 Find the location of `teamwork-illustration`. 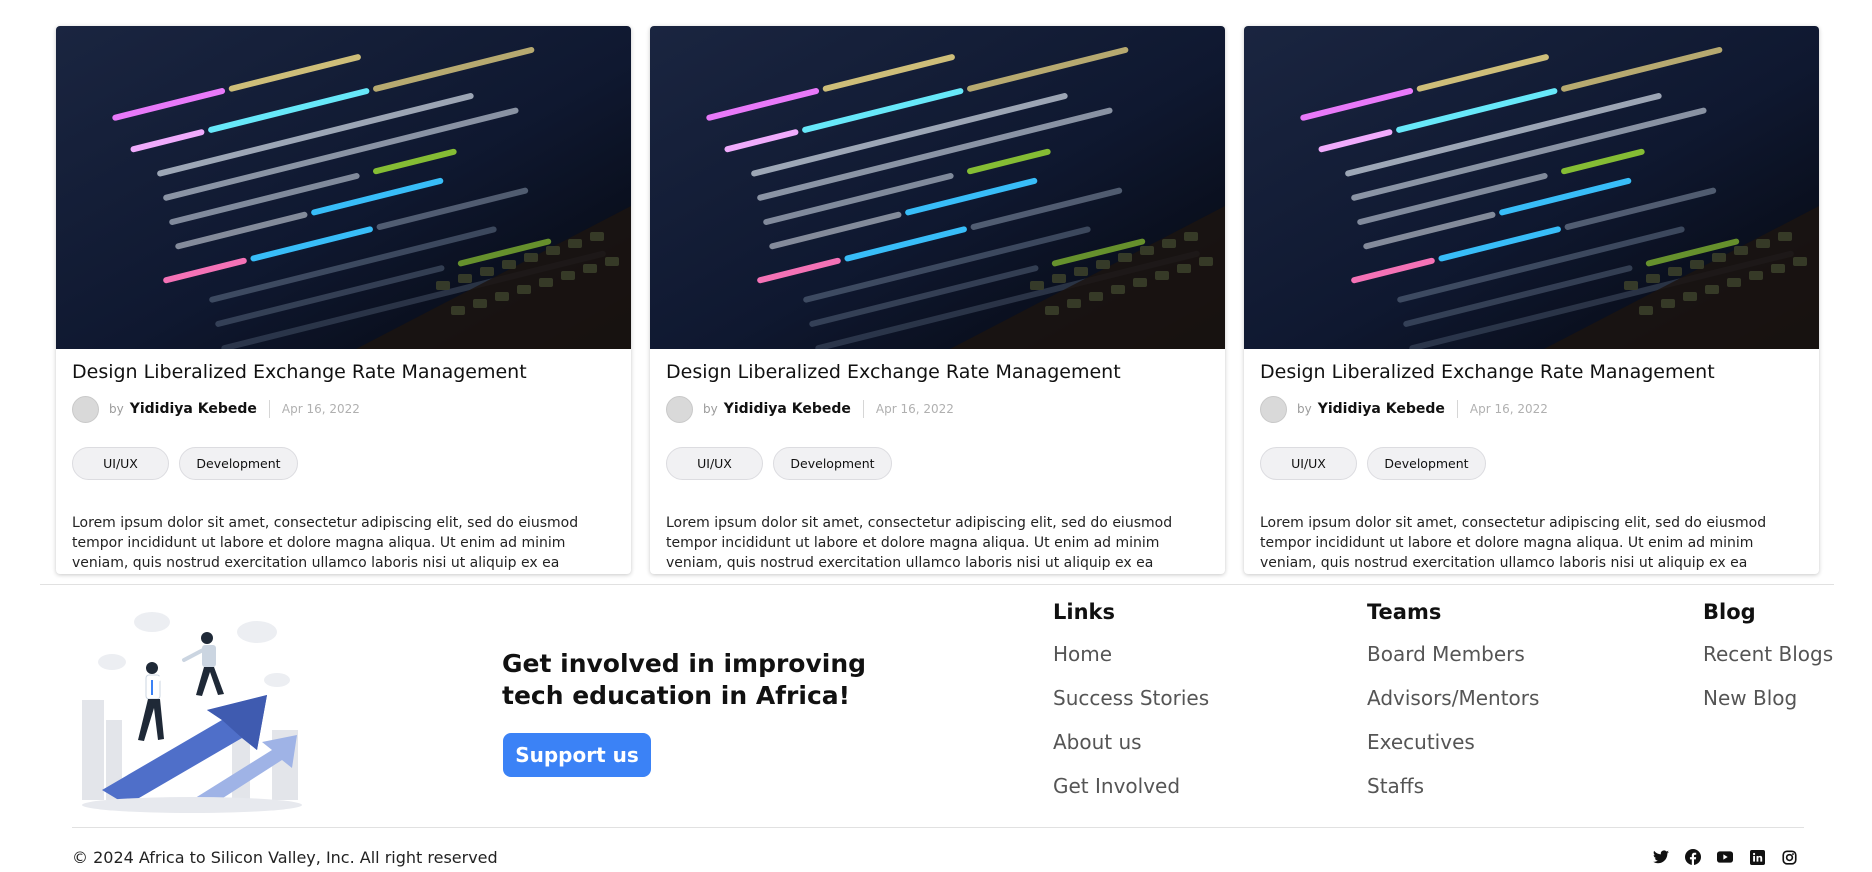

teamwork-illustration is located at coordinates (192, 712).